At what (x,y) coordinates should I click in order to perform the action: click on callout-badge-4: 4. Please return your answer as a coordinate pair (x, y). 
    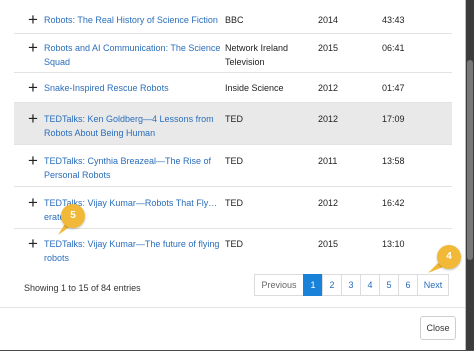
    Looking at the image, I should click on (449, 257).